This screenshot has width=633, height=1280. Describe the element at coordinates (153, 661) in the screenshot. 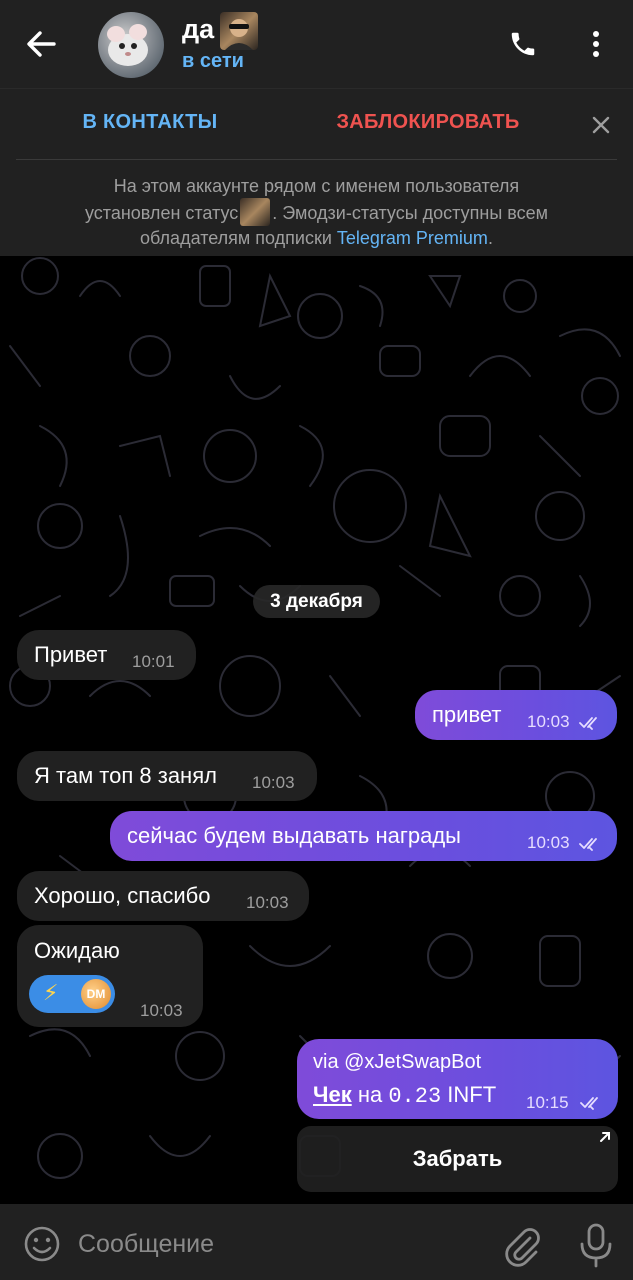

I see `message-time: 10:01` at that location.